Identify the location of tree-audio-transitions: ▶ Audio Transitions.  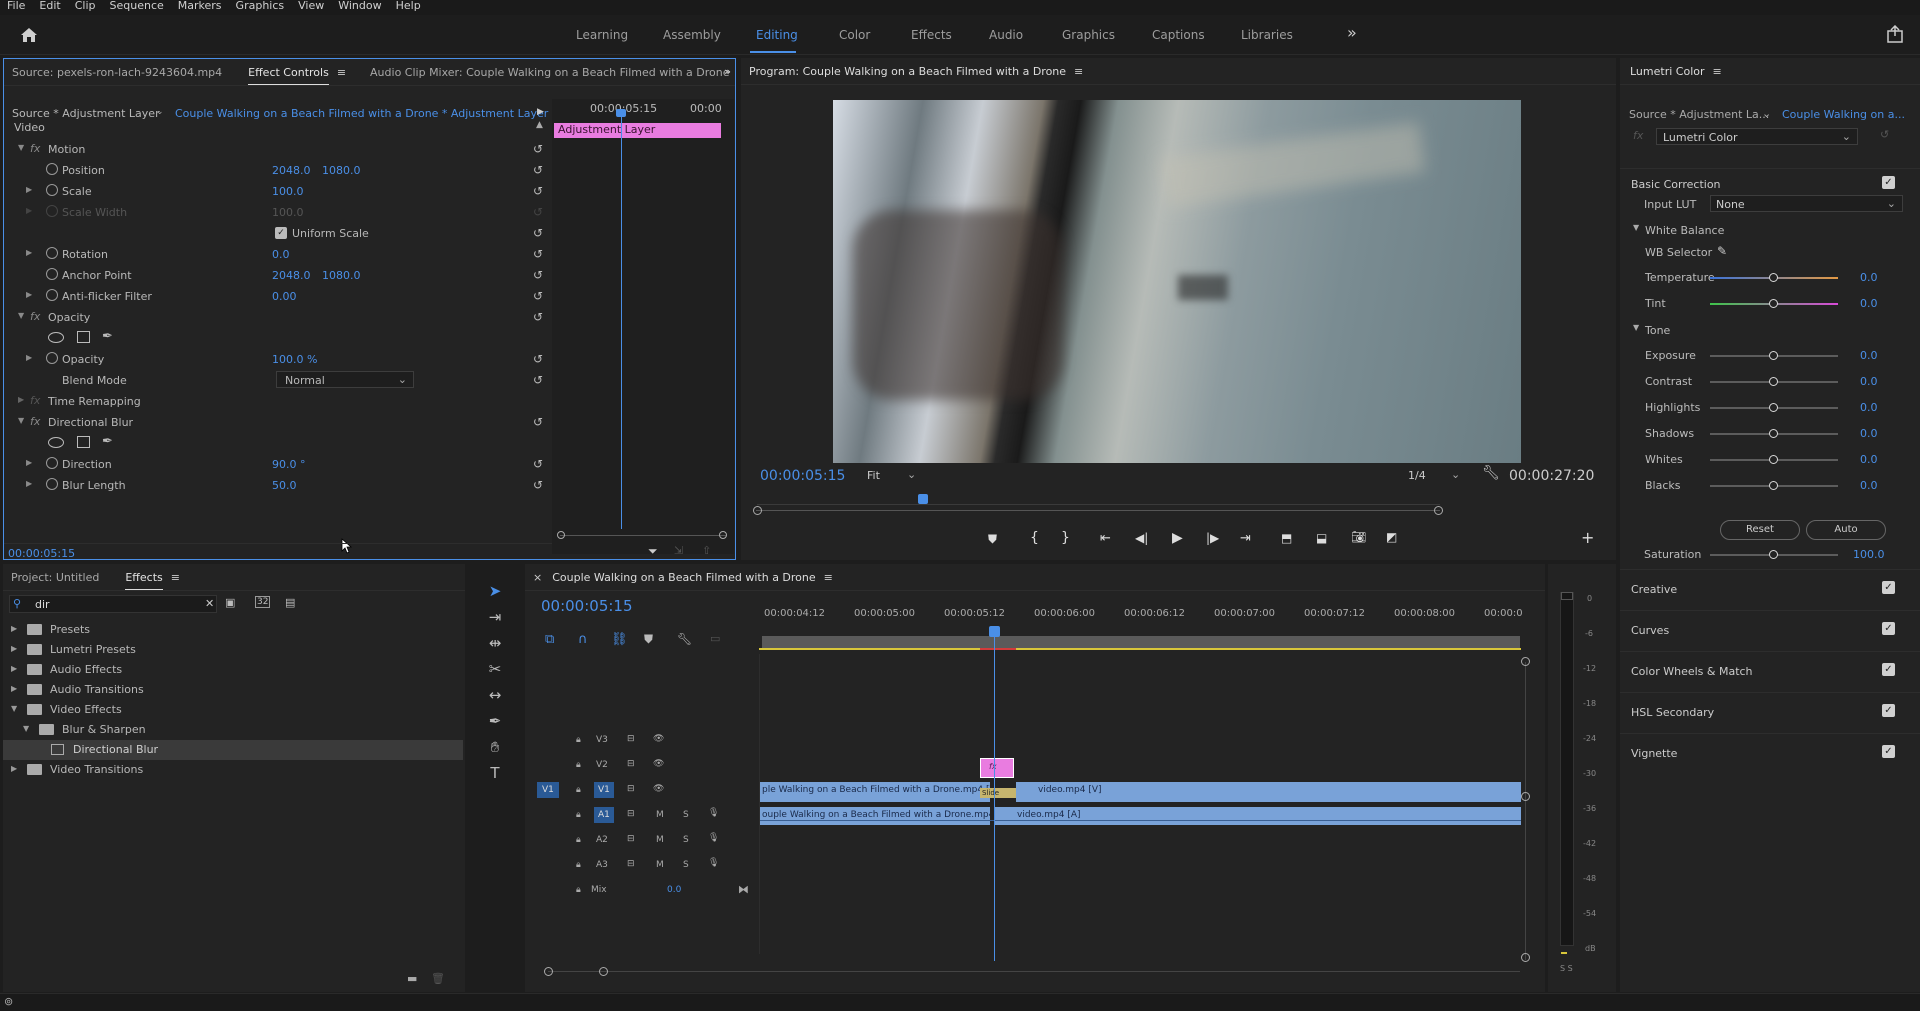
(233, 690).